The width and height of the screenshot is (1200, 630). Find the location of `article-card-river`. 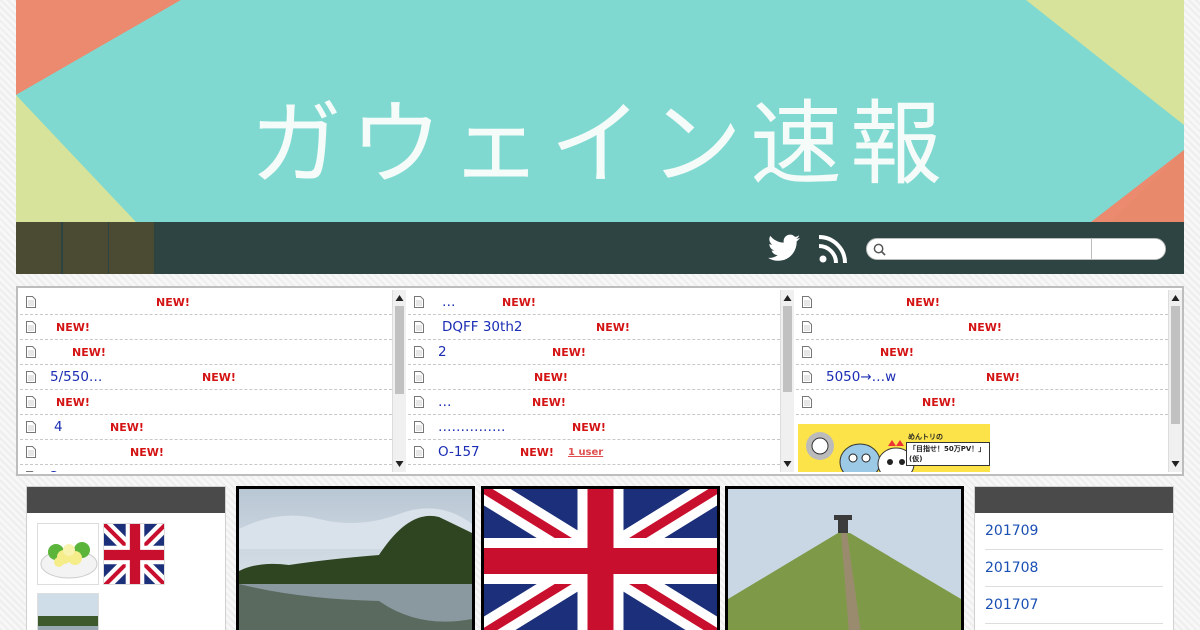

article-card-river is located at coordinates (355, 558).